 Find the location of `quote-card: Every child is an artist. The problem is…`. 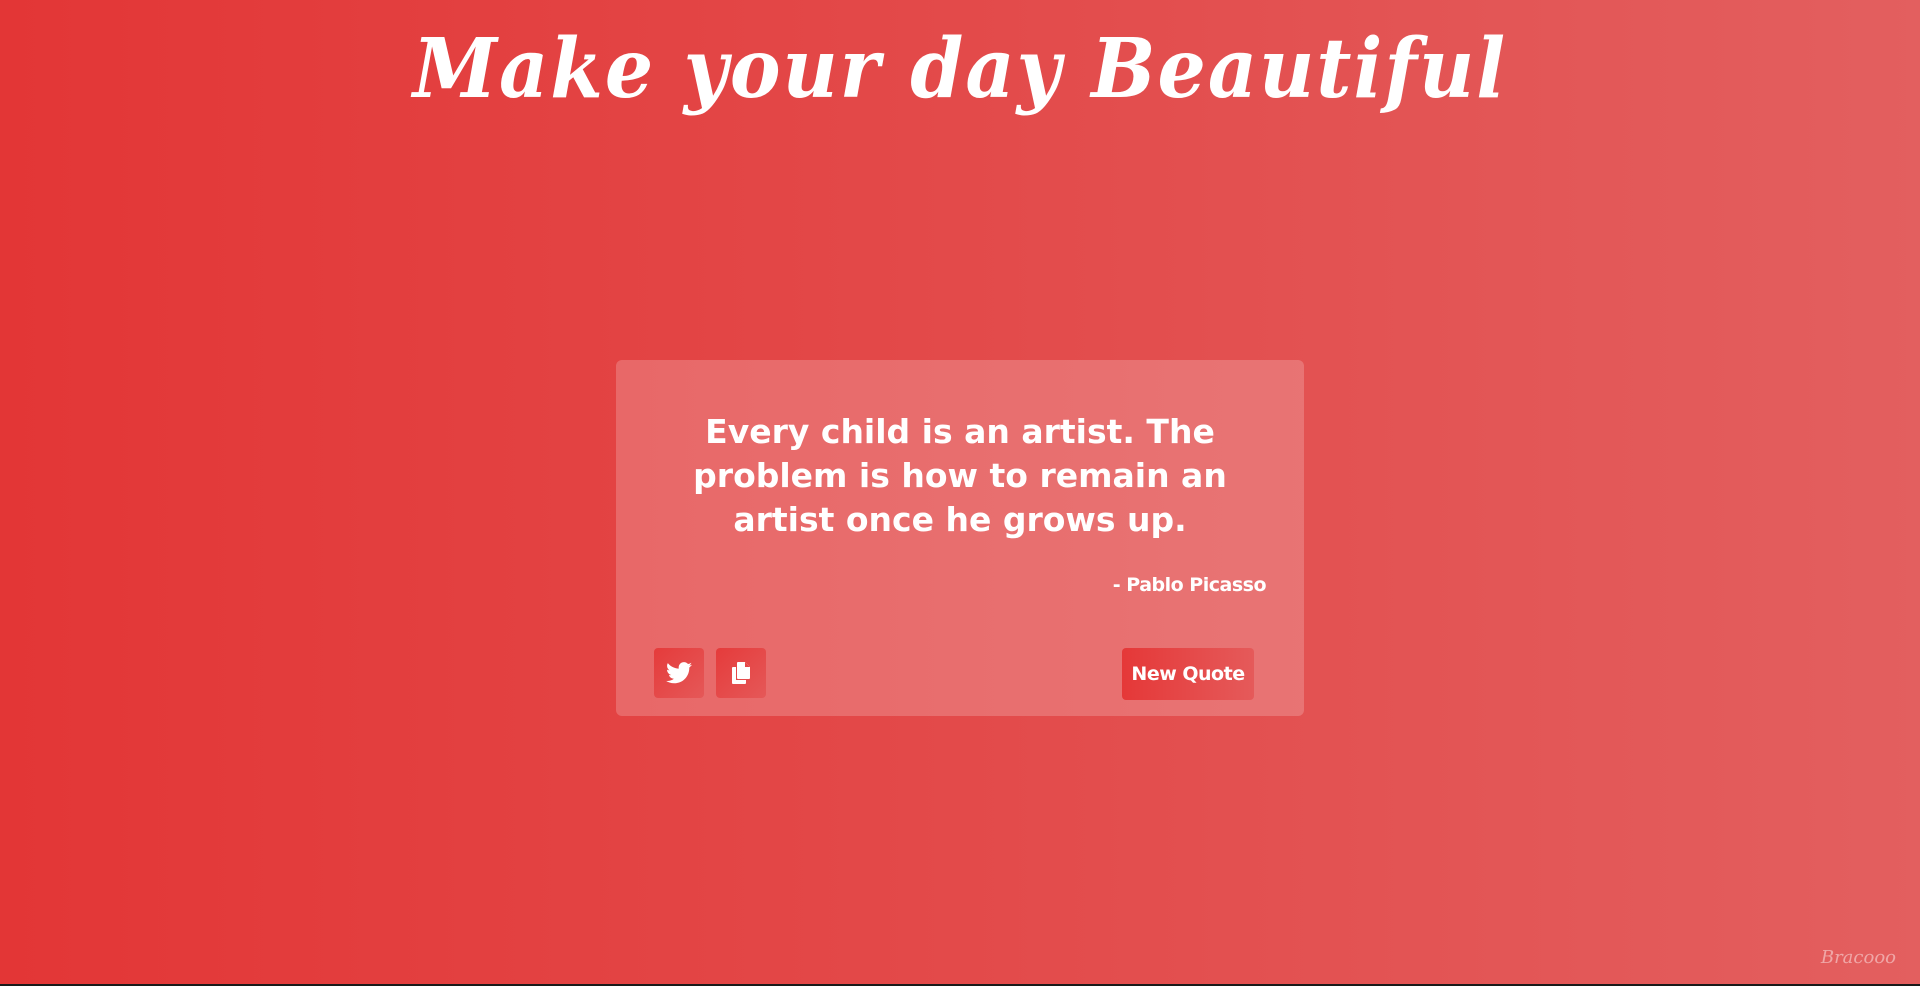

quote-card: Every child is an artist. The problem is… is located at coordinates (960, 538).